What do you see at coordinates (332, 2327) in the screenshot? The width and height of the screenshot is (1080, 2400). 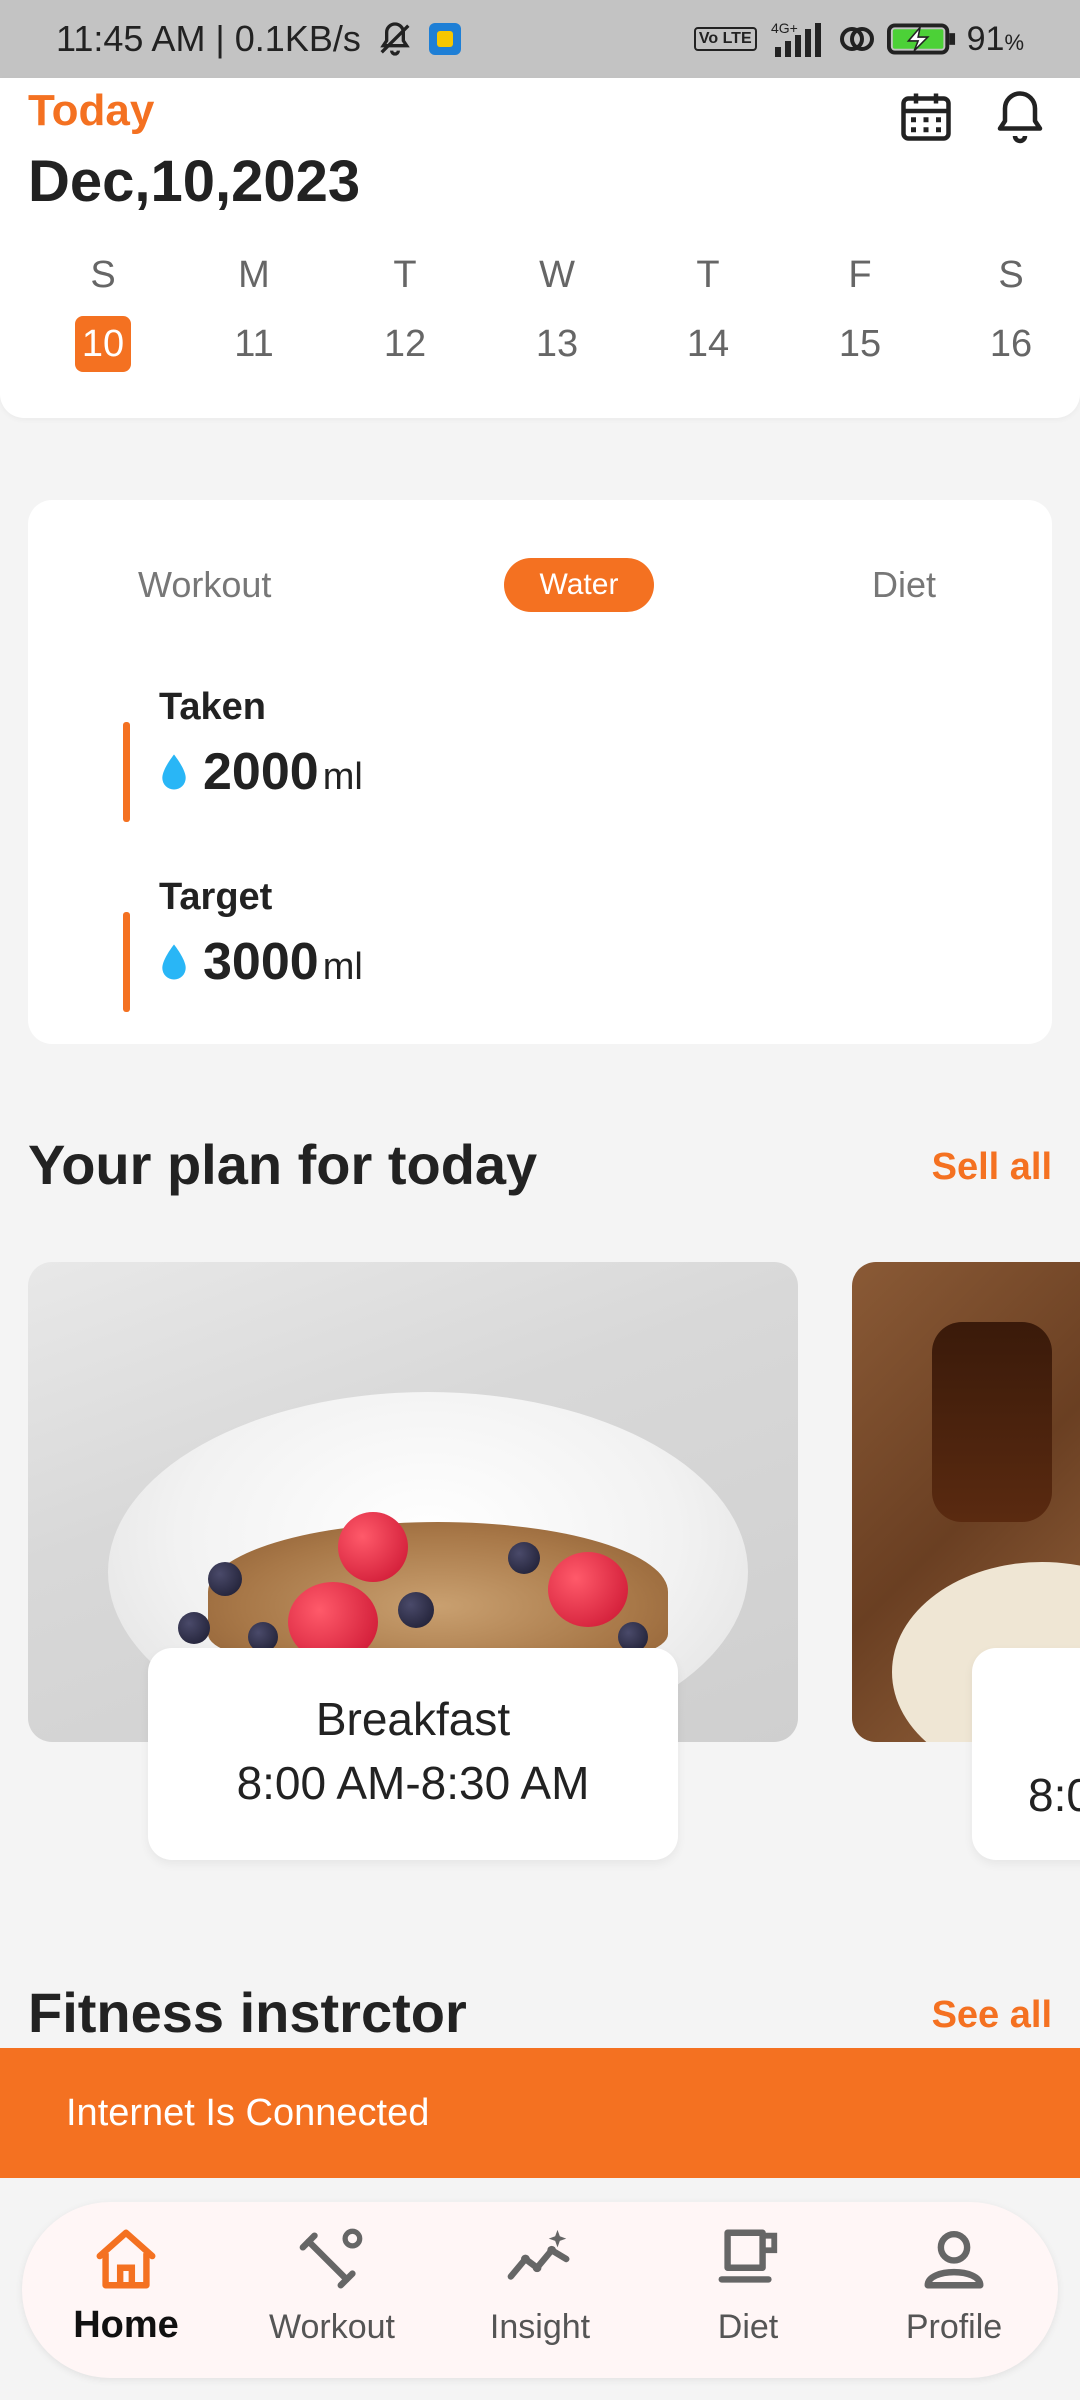 I see `nav-workout-label: Workout` at bounding box center [332, 2327].